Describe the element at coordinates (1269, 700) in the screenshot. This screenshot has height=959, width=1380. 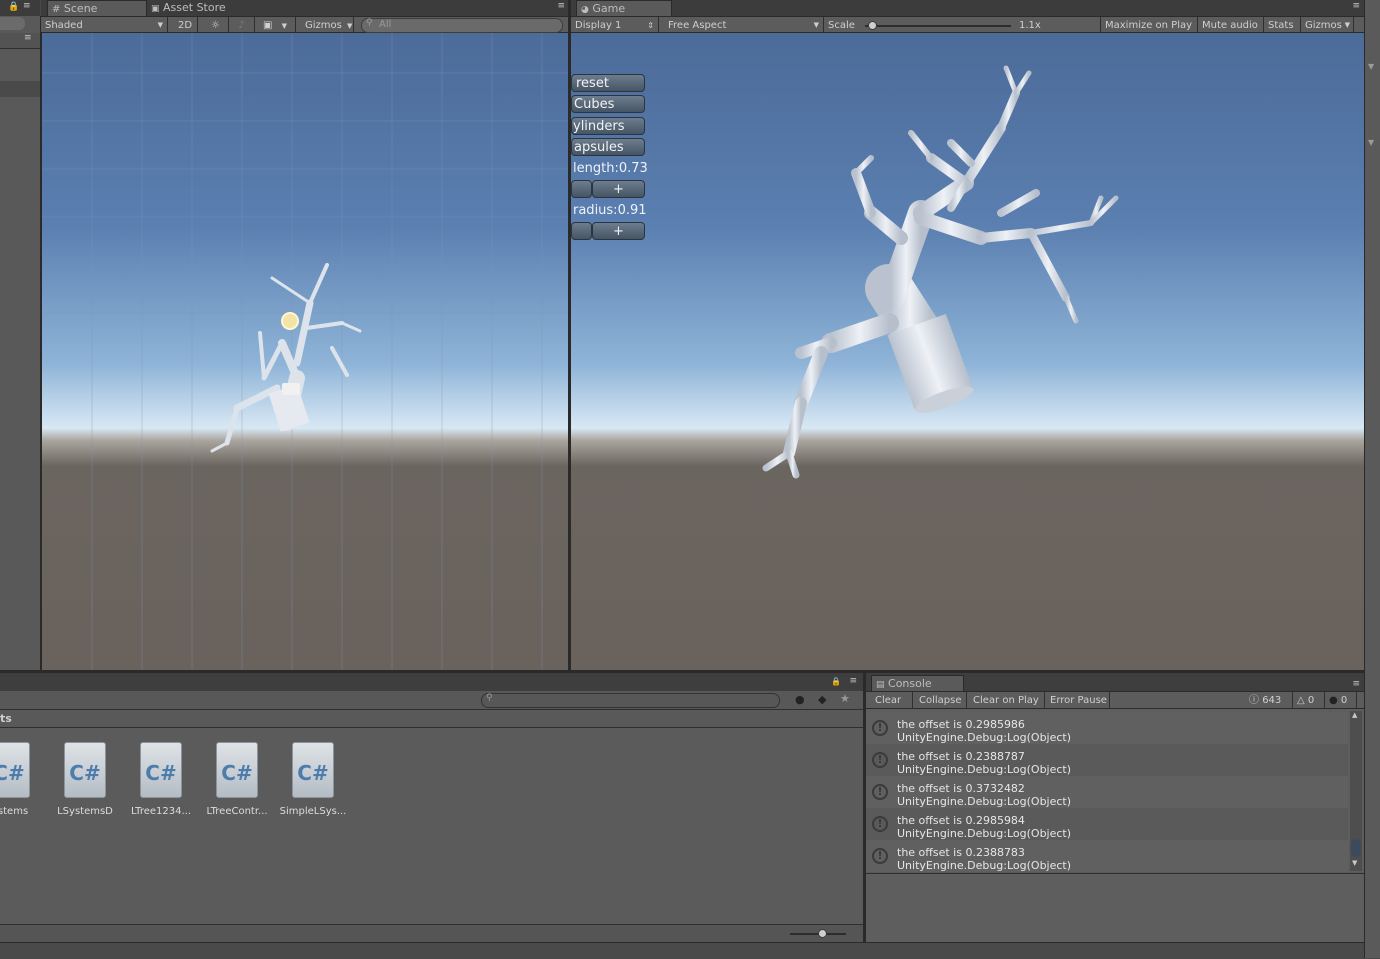
I see `log-filter-toggle: ⓘ 643` at that location.